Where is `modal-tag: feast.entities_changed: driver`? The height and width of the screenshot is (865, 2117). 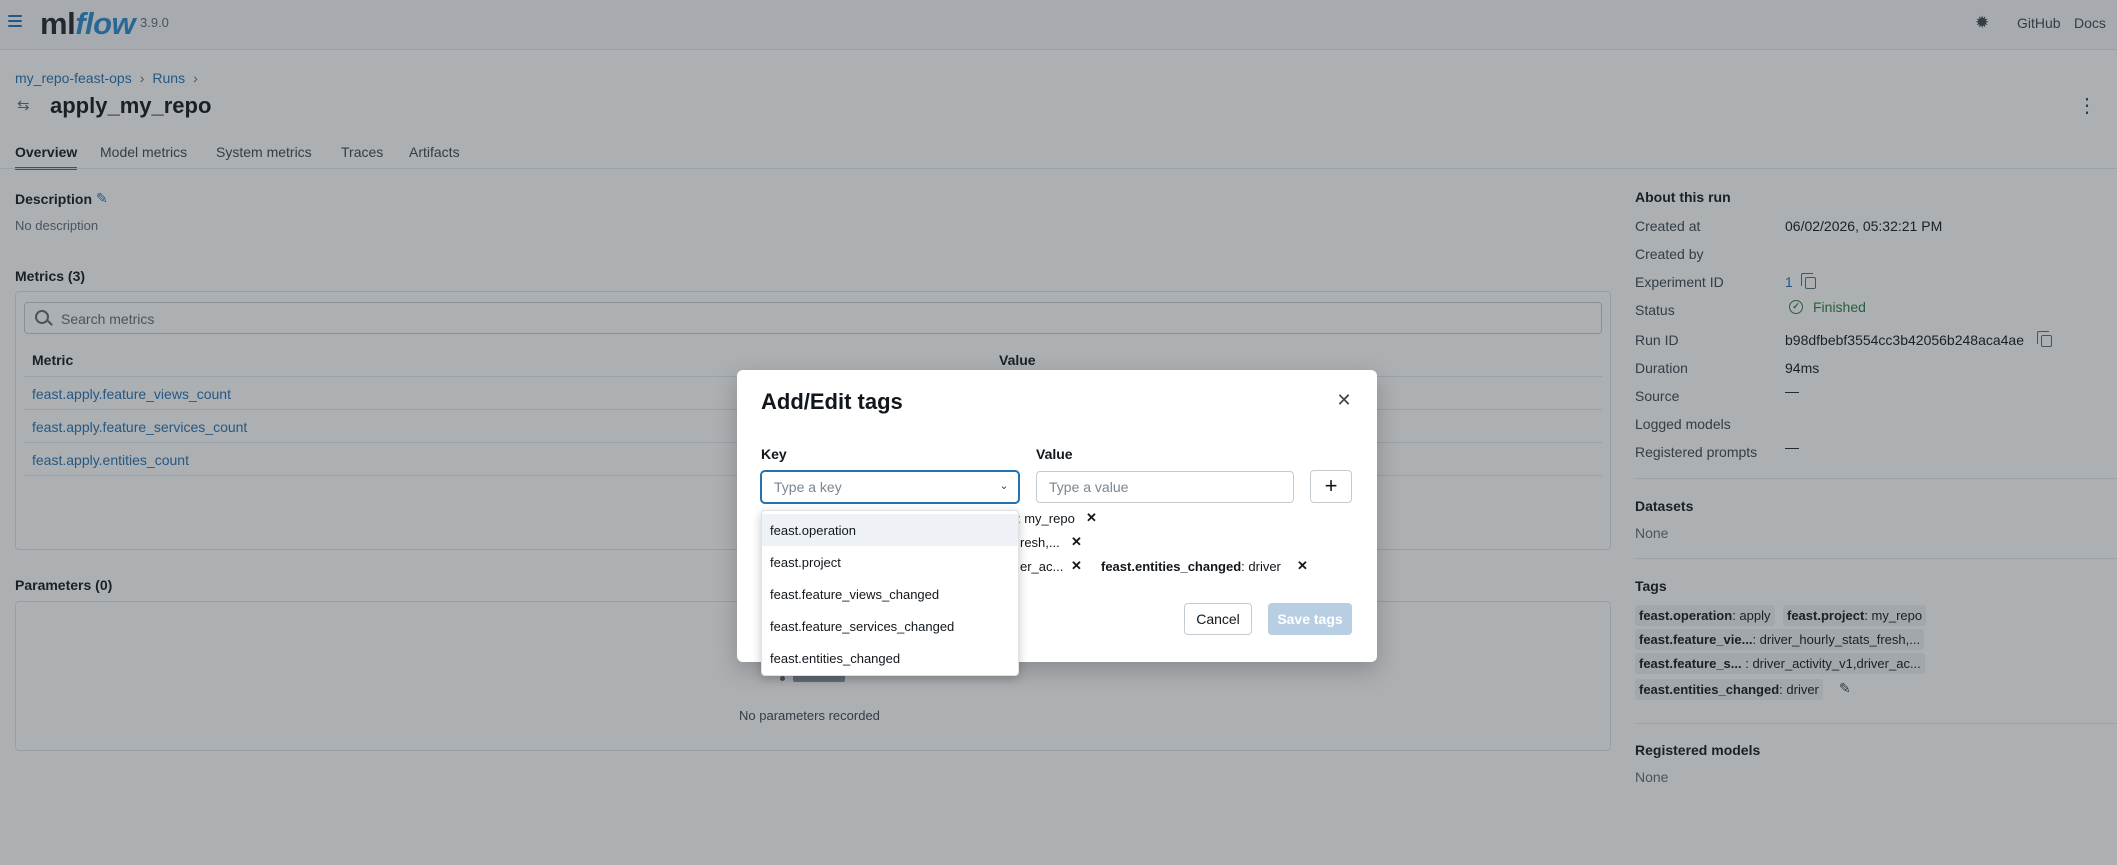 modal-tag: feast.entities_changed: driver is located at coordinates (1191, 566).